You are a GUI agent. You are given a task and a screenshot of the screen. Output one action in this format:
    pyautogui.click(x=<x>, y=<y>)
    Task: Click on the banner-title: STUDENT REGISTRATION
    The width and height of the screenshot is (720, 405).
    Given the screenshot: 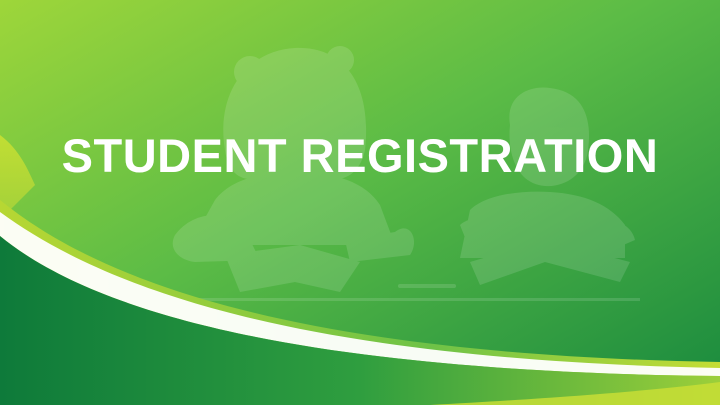 What is the action you would take?
    pyautogui.click(x=360, y=155)
    